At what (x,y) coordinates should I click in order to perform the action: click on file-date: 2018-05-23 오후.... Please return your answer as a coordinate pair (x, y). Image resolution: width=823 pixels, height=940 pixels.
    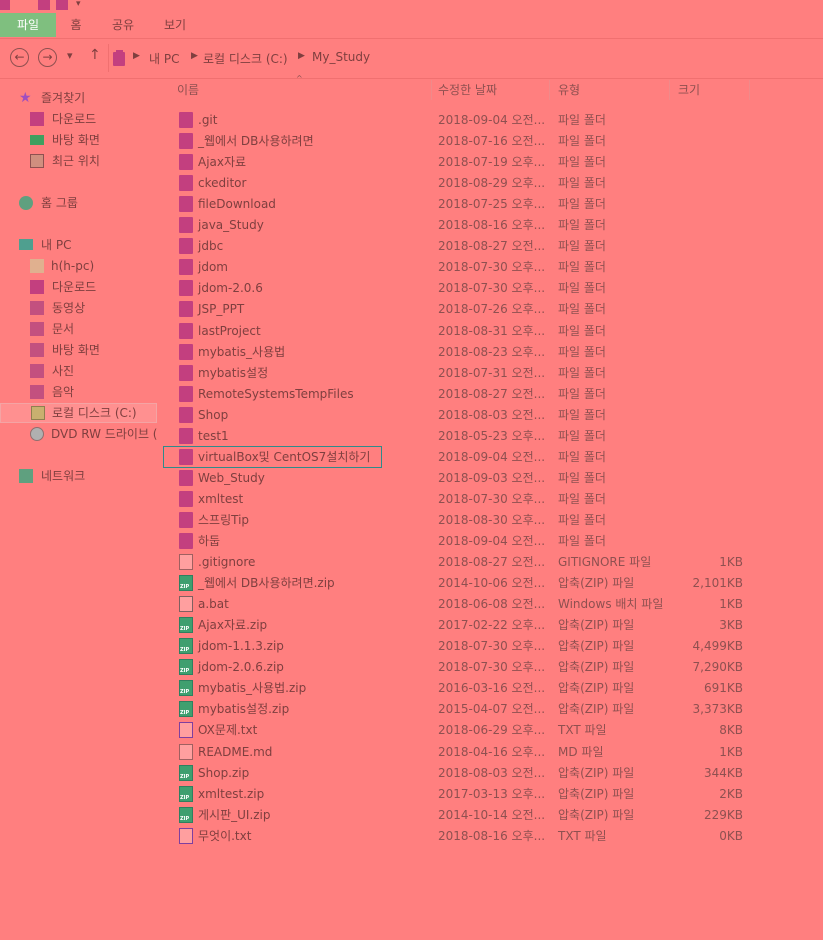
    Looking at the image, I should click on (492, 436).